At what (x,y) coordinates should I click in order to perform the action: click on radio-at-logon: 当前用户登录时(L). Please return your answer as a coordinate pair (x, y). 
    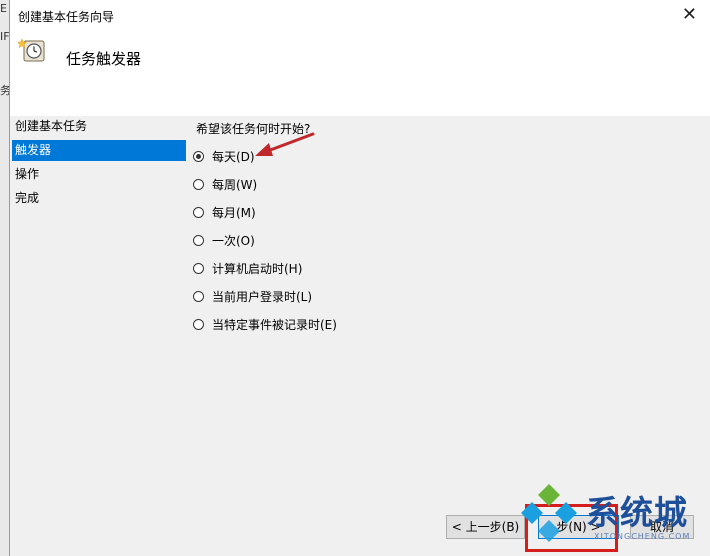
    Looking at the image, I should click on (252, 296).